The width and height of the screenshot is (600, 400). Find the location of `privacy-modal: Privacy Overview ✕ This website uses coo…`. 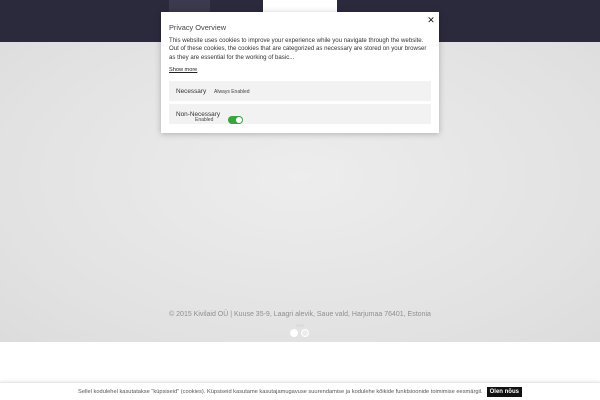

privacy-modal: Privacy Overview ✕ This website uses coo… is located at coordinates (300, 72).